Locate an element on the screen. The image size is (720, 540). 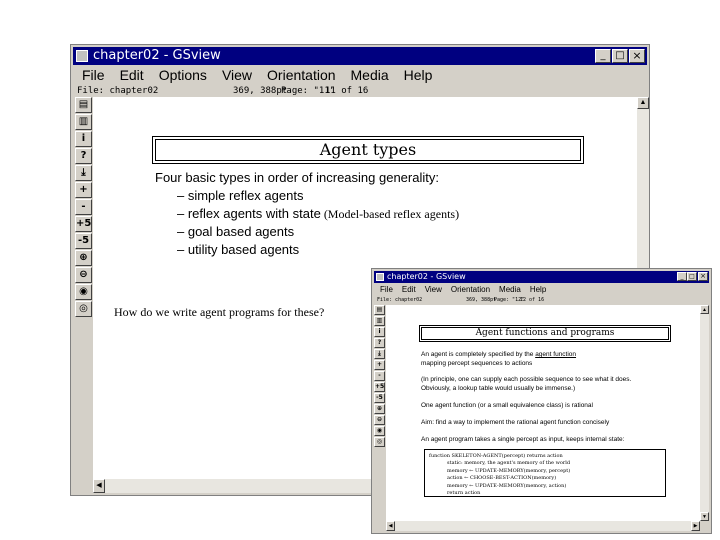
vertical-scrollbar: ▲ ▼ is located at coordinates (704, 413).